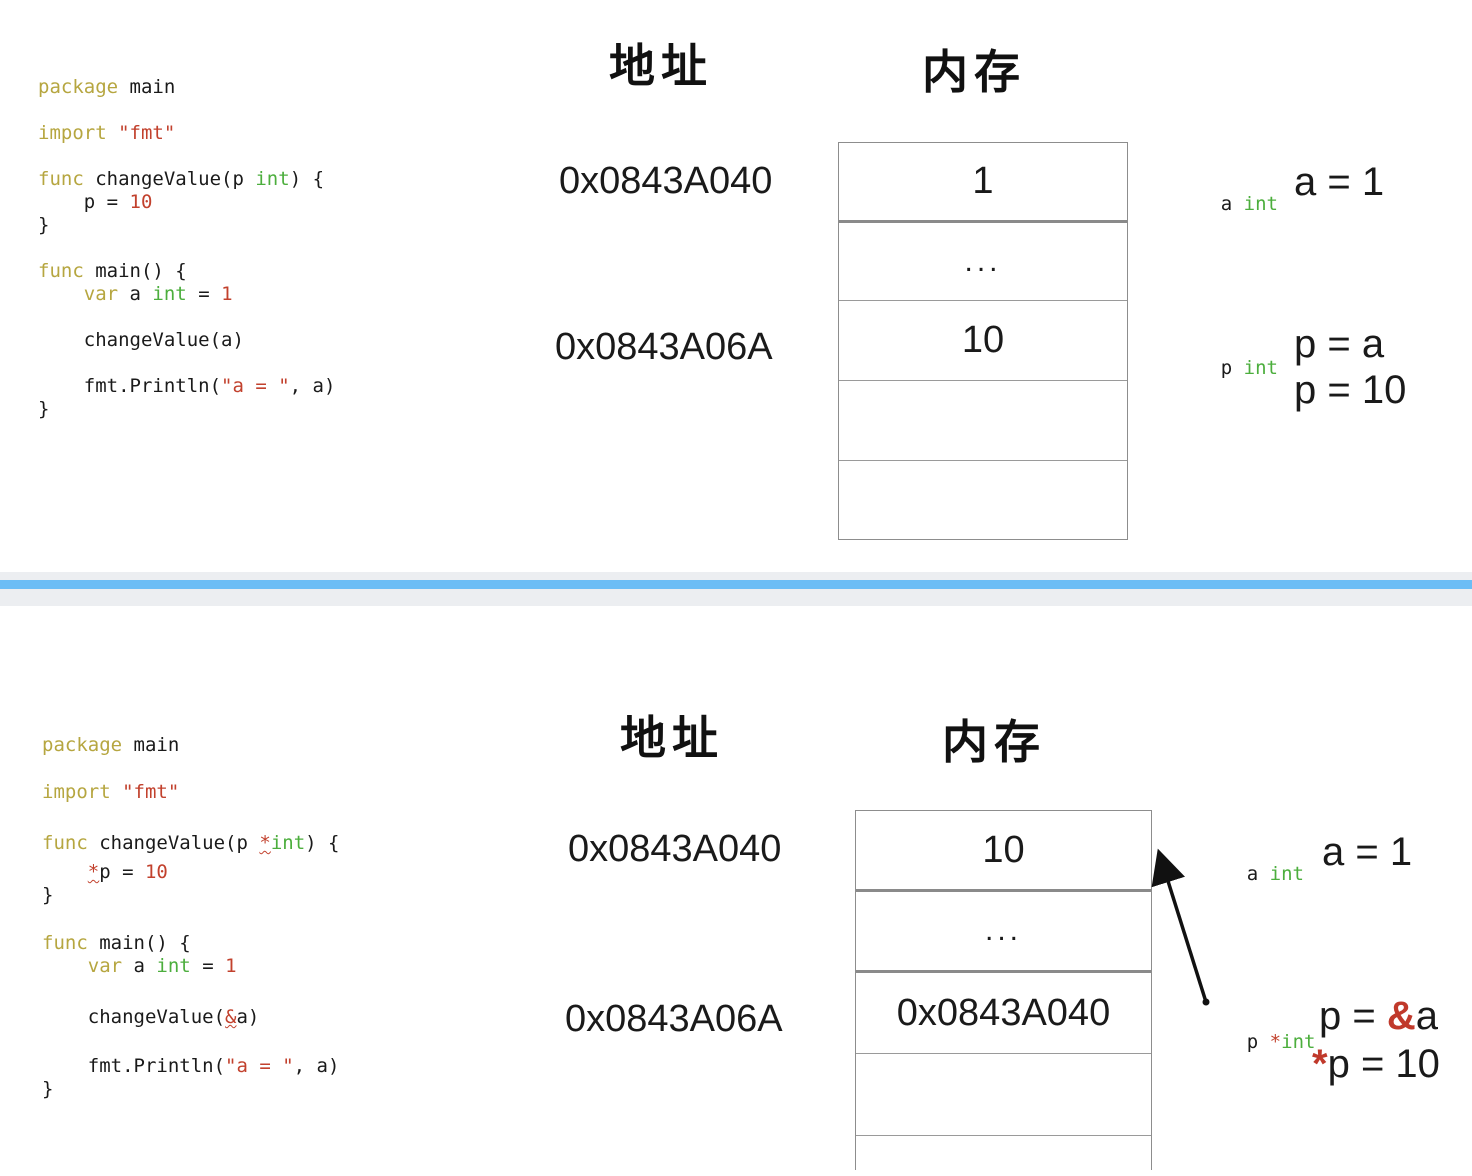  Describe the element at coordinates (170, 179) in the screenshot. I see `code-token: changeValue(p` at that location.